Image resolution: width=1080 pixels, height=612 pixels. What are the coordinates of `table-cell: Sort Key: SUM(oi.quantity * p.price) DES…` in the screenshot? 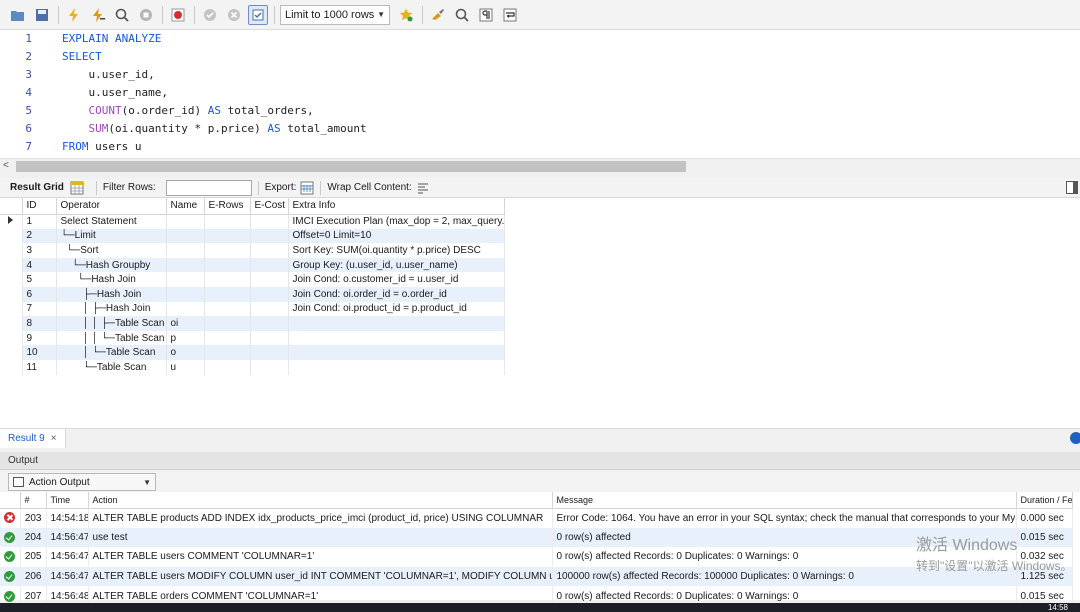 It's located at (396, 250).